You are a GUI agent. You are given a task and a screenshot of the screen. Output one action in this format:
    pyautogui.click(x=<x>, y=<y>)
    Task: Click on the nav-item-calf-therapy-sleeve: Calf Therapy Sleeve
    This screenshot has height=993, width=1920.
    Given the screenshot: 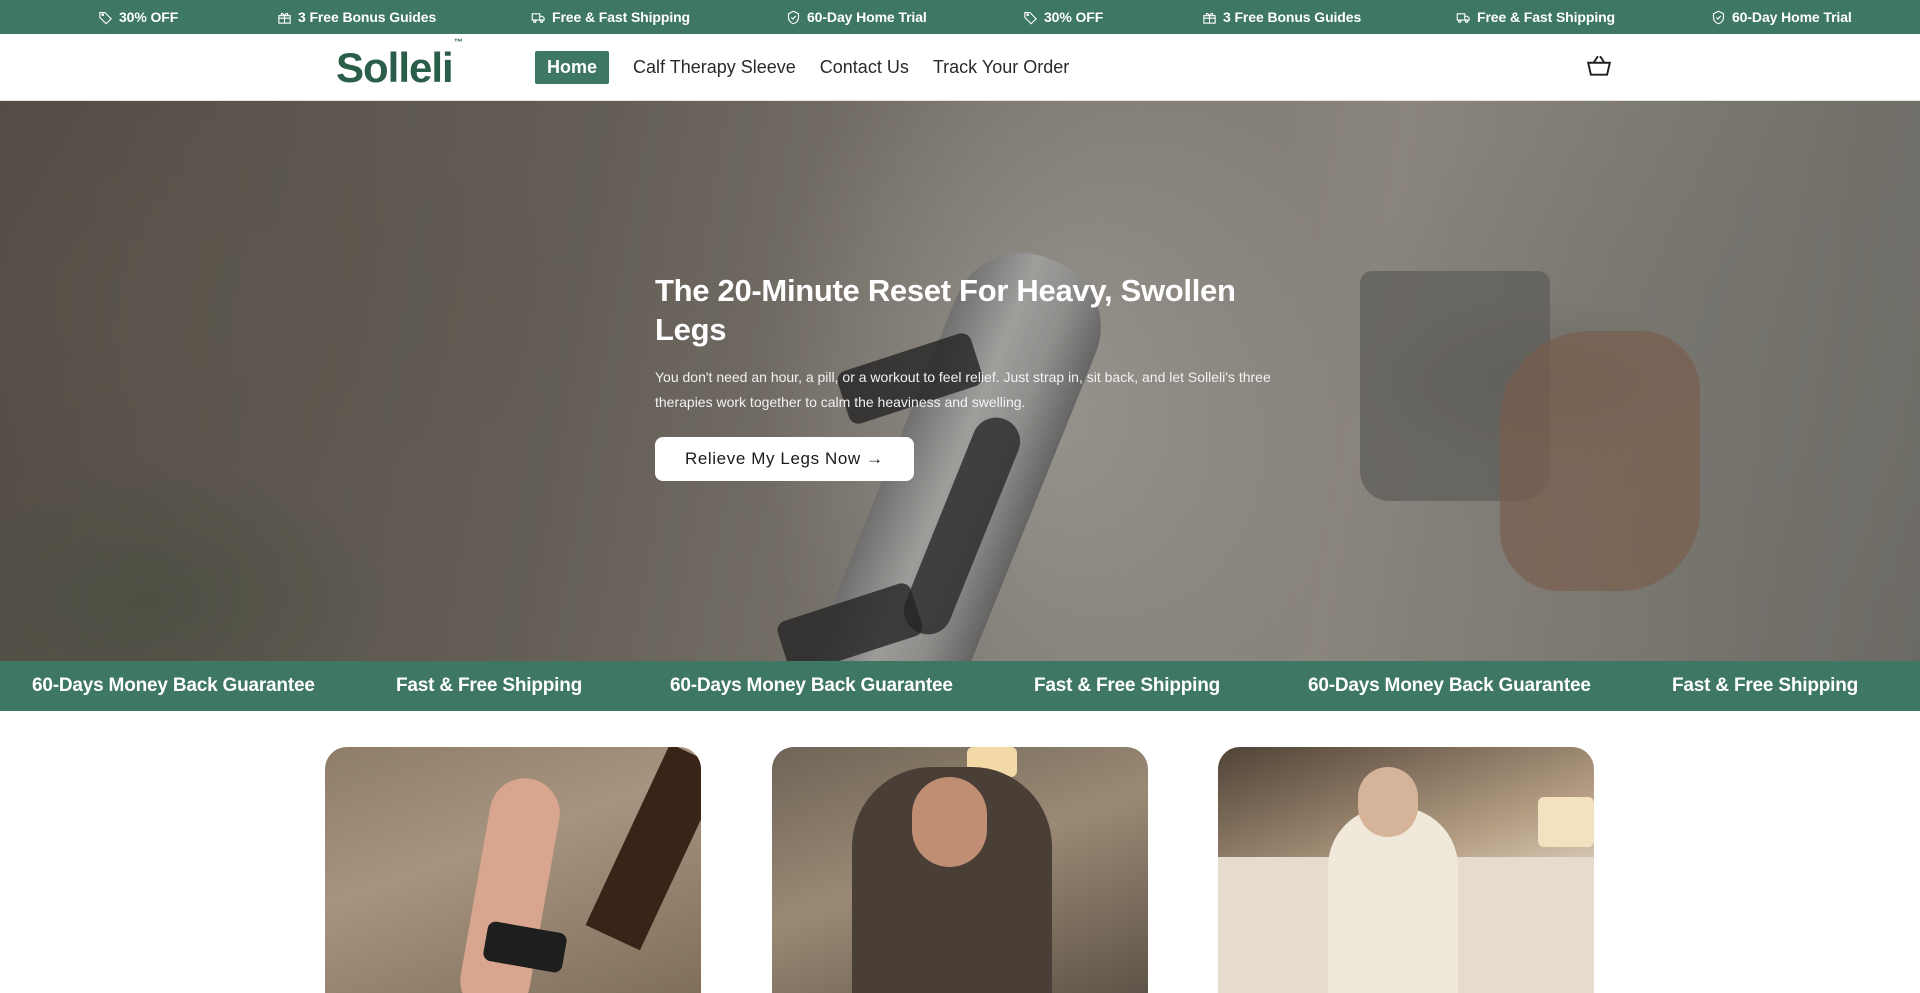 What is the action you would take?
    pyautogui.click(x=714, y=67)
    